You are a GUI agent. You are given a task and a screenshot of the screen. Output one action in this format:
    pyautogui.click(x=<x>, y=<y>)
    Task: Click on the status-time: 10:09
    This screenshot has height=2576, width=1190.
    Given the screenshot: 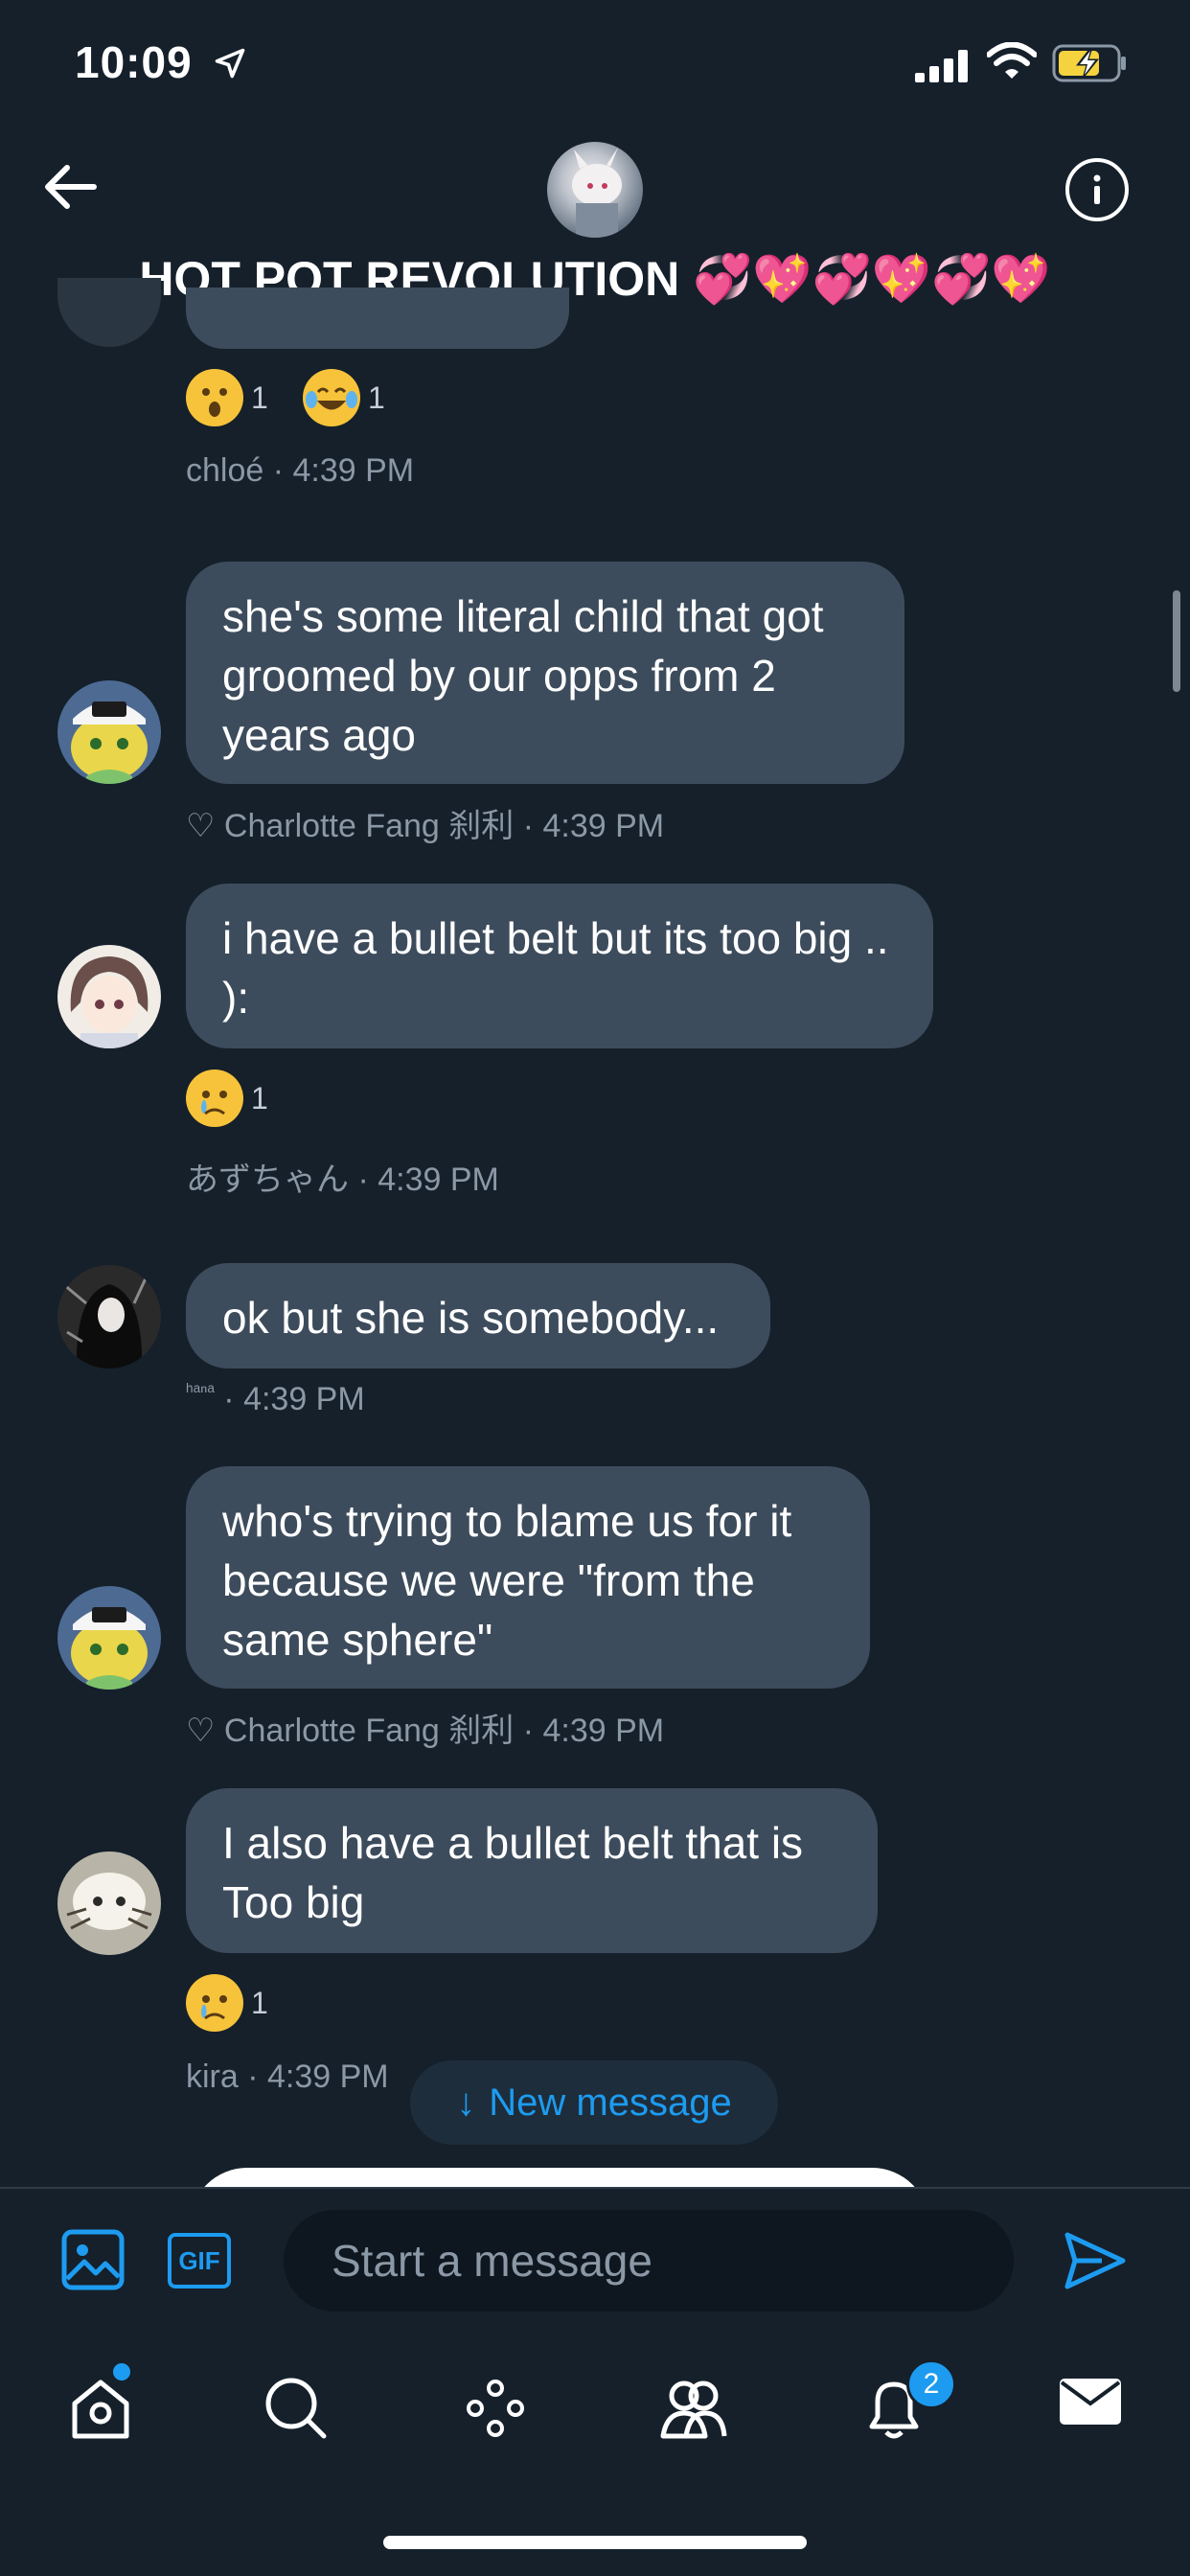 What is the action you would take?
    pyautogui.click(x=134, y=62)
    